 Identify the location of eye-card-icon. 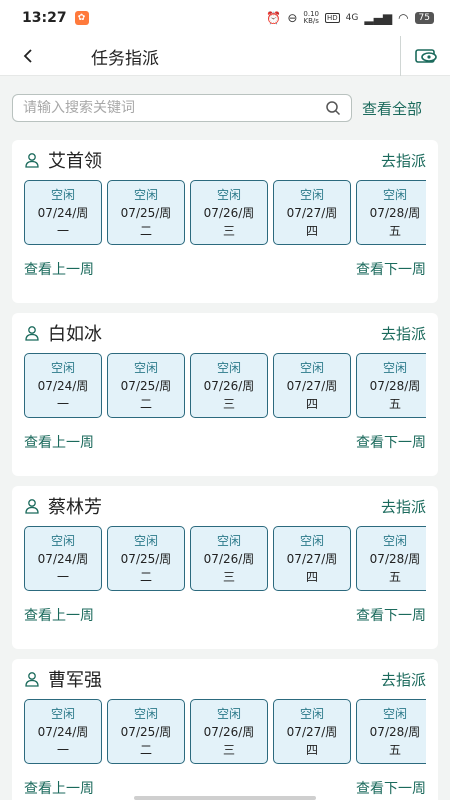
(425, 56).